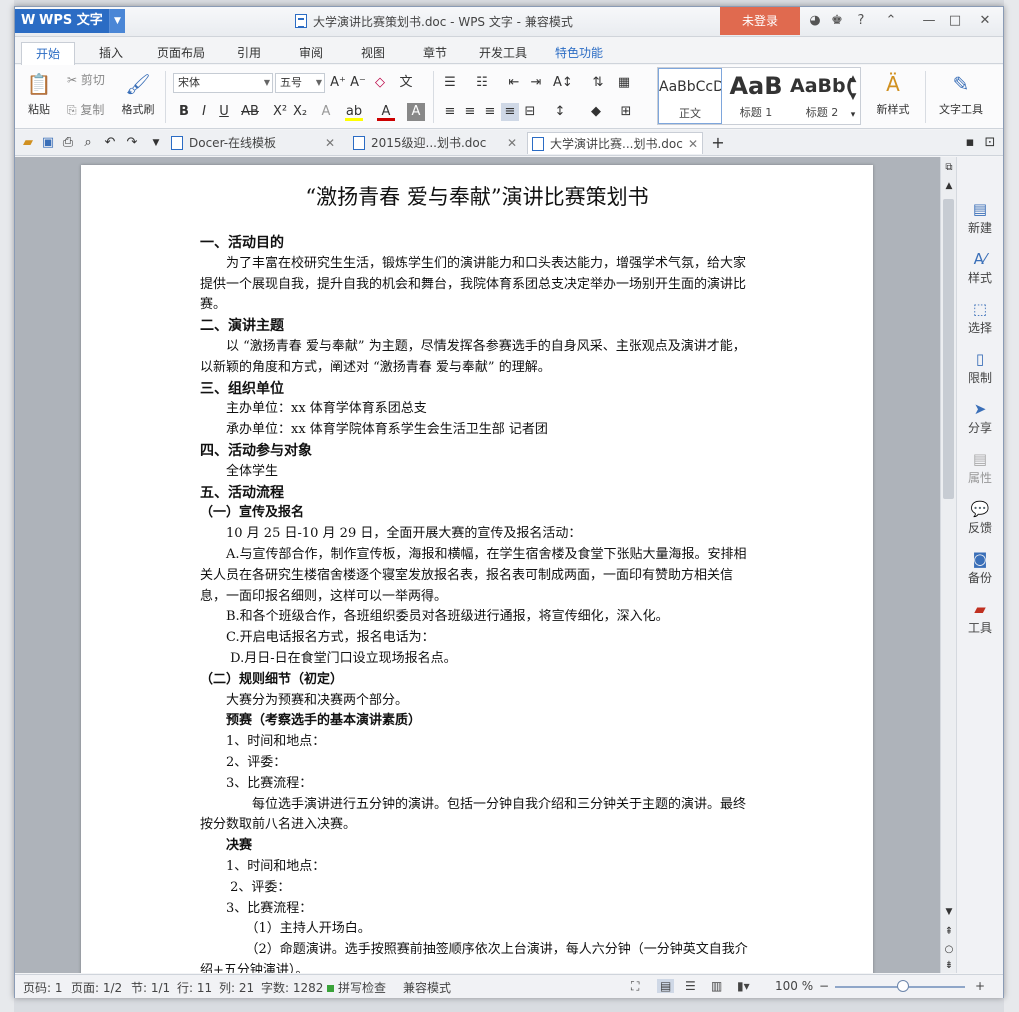 Image resolution: width=1019 pixels, height=1012 pixels. What do you see at coordinates (624, 83) in the screenshot?
I see `table-icon: ▦` at bounding box center [624, 83].